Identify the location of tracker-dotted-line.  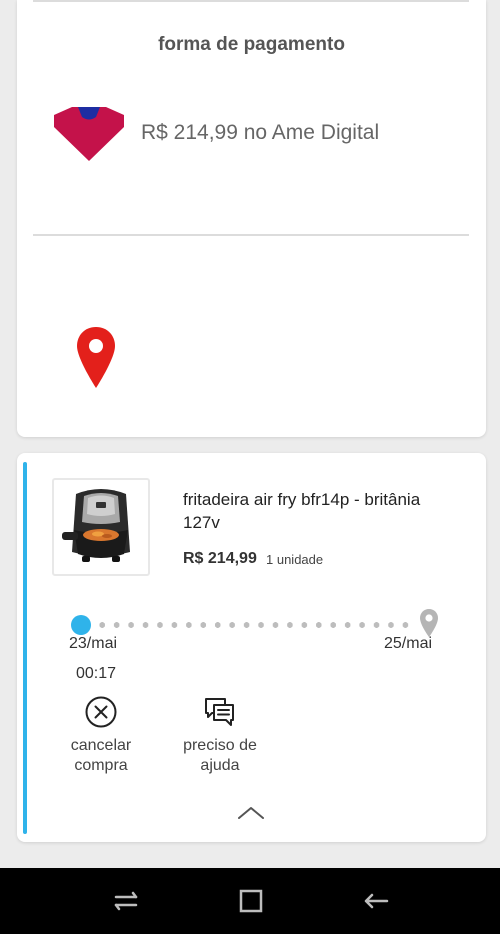
(254, 625).